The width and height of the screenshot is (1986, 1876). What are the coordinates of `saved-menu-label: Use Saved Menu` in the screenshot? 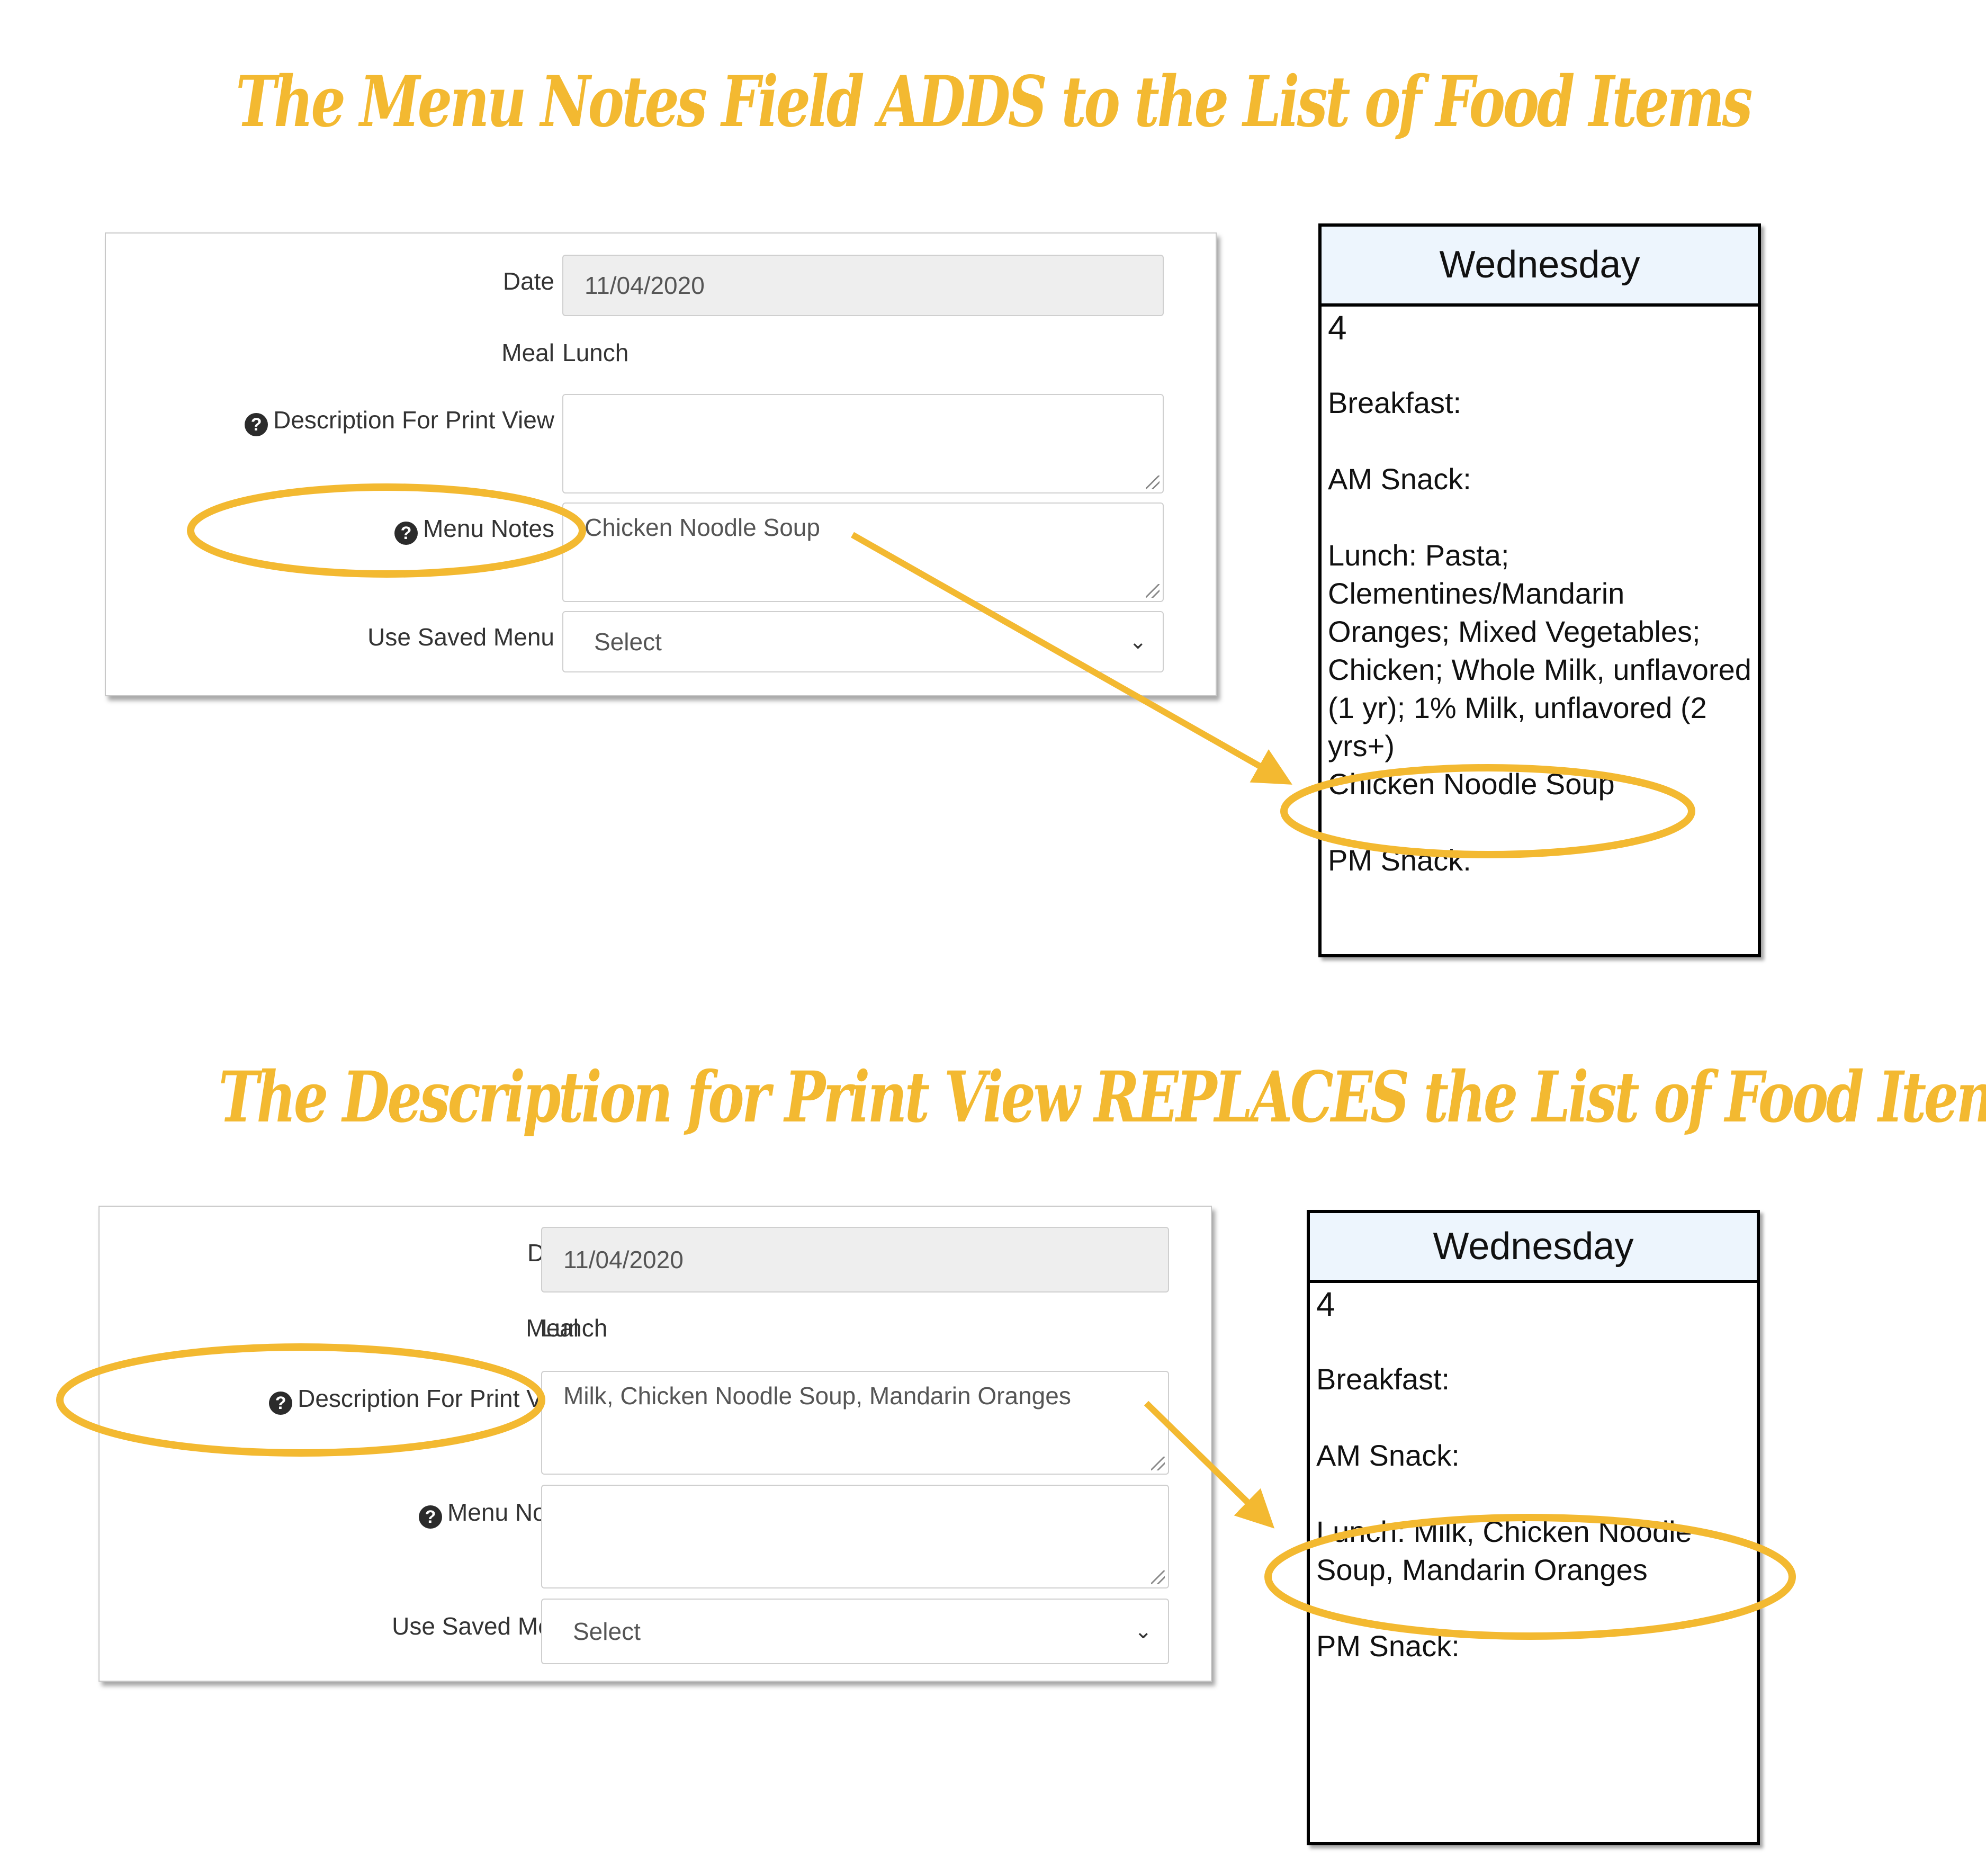 It's located at (460, 637).